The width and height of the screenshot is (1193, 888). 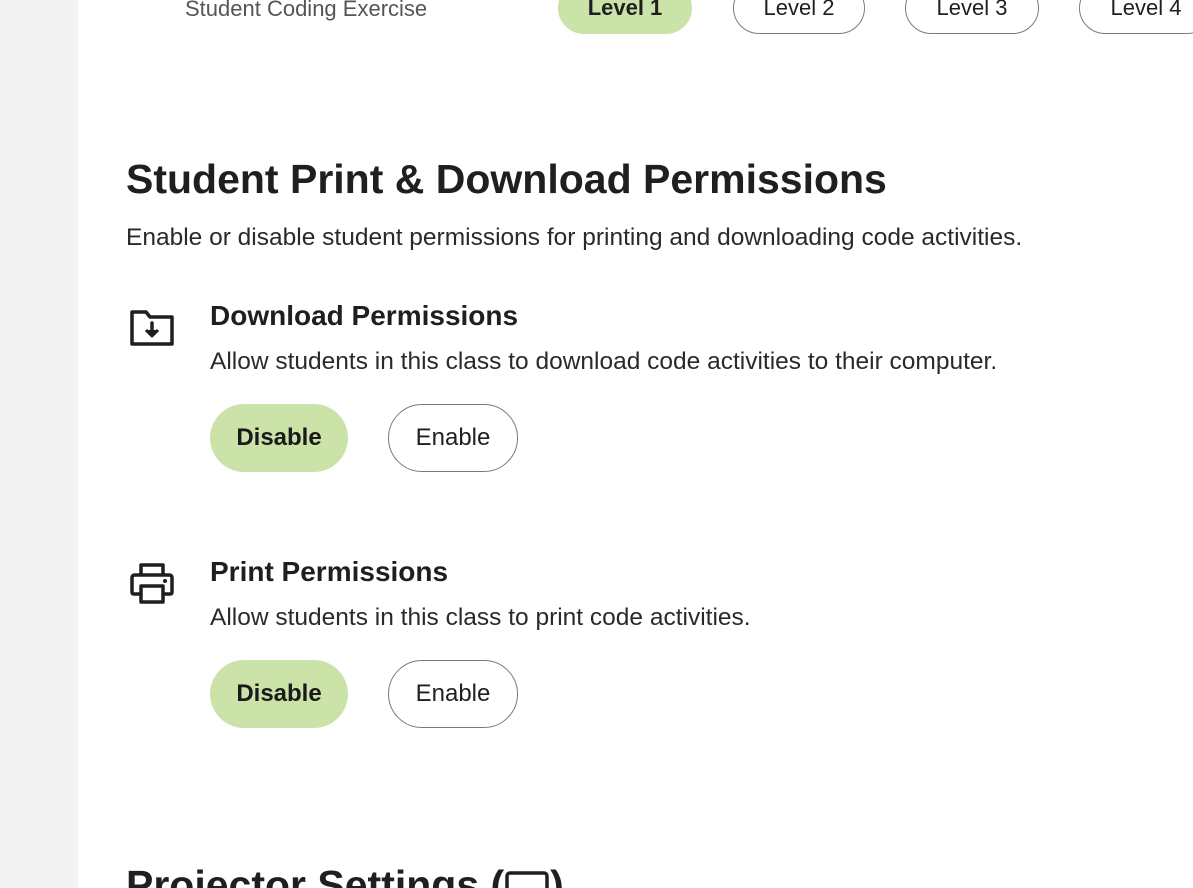 I want to click on level-4-pill: Level 4, so click(x=1136, y=17).